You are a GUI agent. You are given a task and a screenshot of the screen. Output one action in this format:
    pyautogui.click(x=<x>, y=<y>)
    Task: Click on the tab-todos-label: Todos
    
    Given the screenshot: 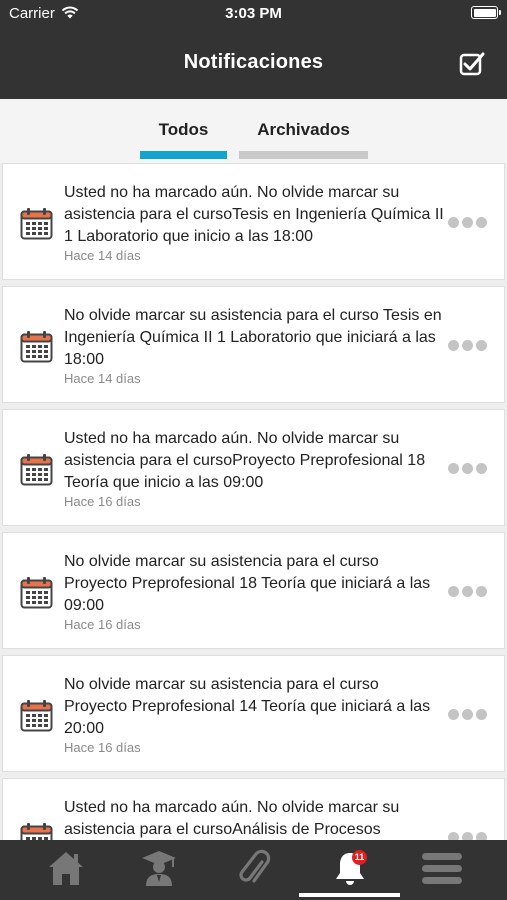 What is the action you would take?
    pyautogui.click(x=183, y=129)
    